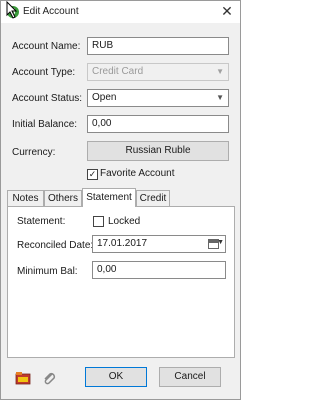 The image size is (320, 400). What do you see at coordinates (51, 11) in the screenshot?
I see `window-title: Edit Account` at bounding box center [51, 11].